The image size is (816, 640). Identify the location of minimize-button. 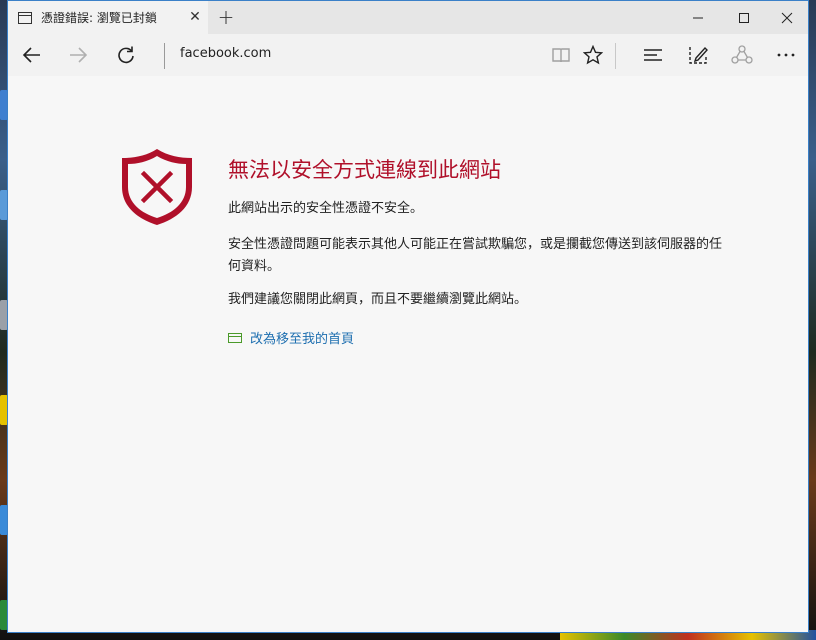
(698, 17).